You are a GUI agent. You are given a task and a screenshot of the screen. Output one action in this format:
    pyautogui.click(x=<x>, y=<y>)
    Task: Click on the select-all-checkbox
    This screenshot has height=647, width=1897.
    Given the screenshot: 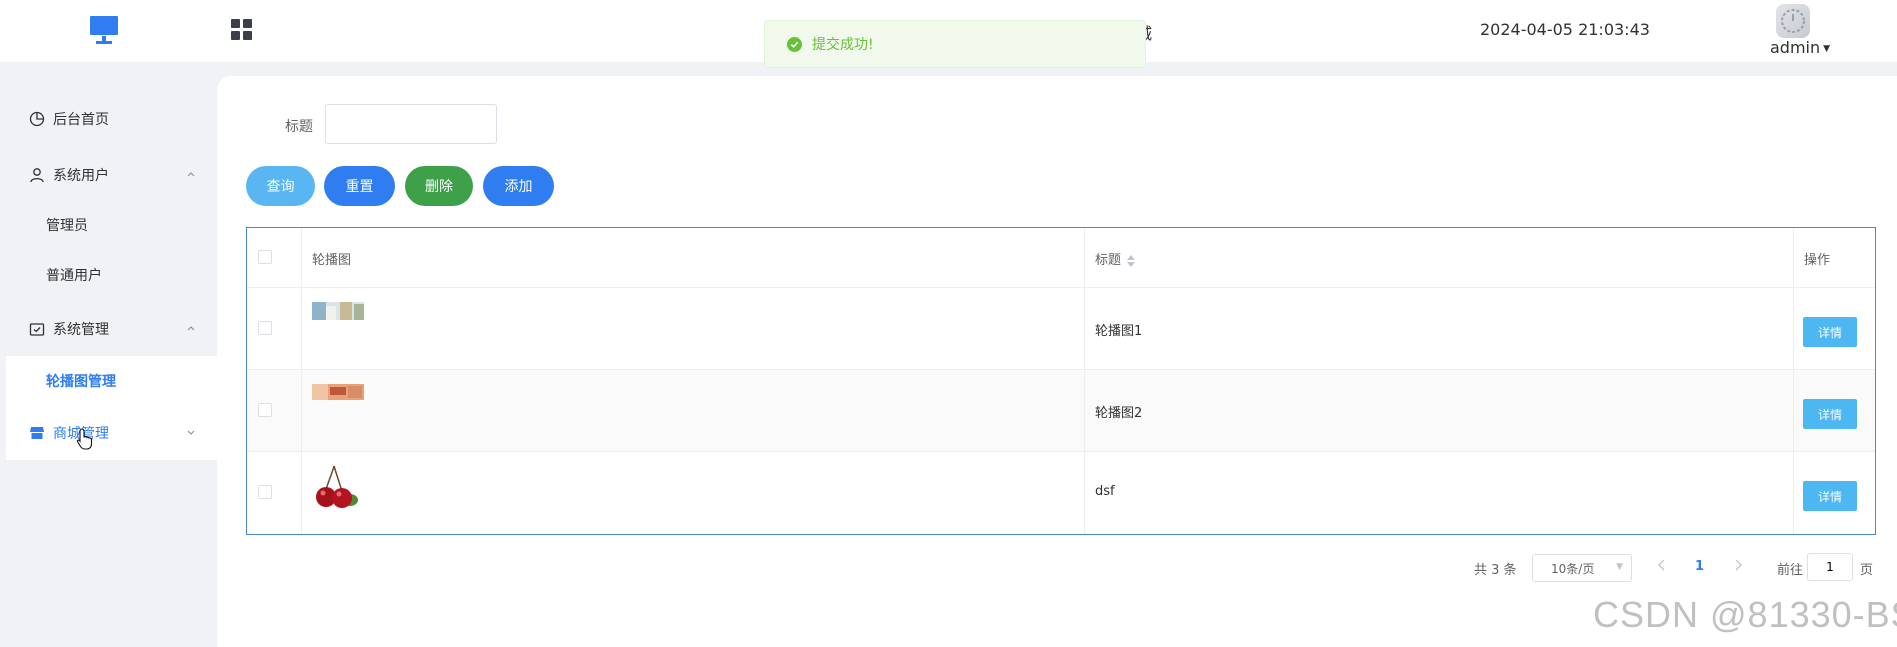 What is the action you would take?
    pyautogui.click(x=265, y=257)
    